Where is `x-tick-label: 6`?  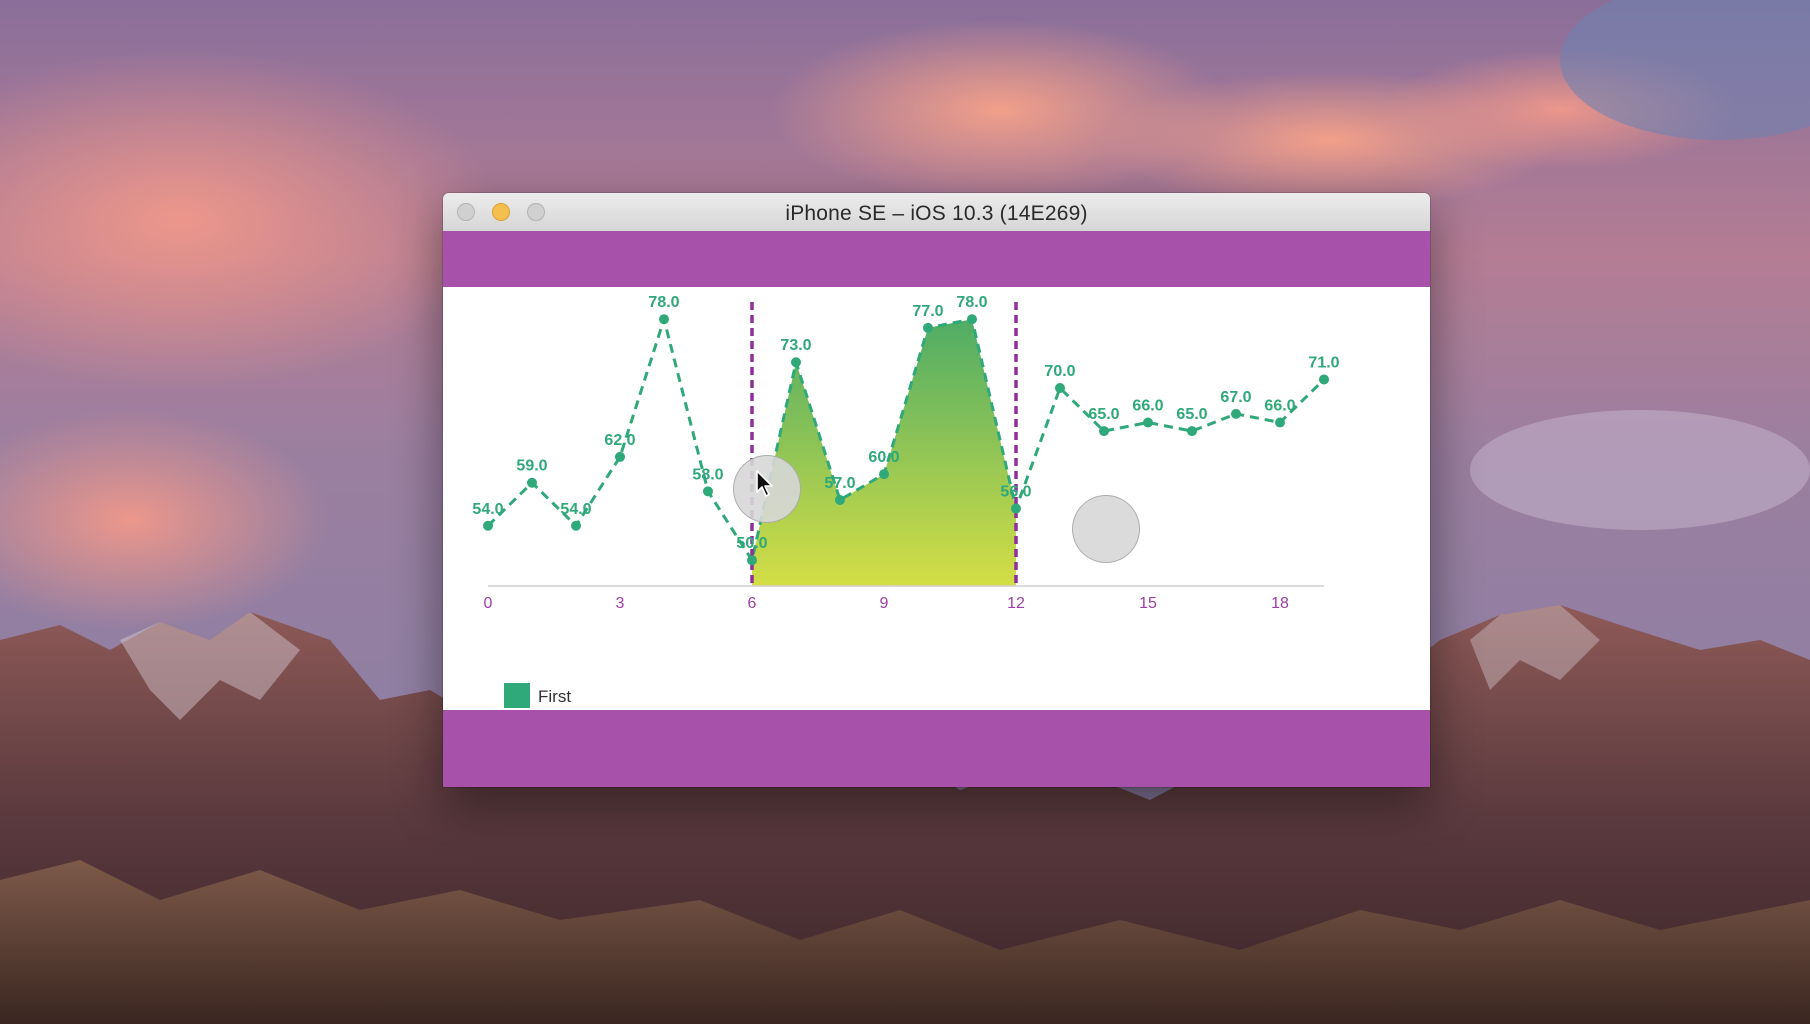 x-tick-label: 6 is located at coordinates (752, 603).